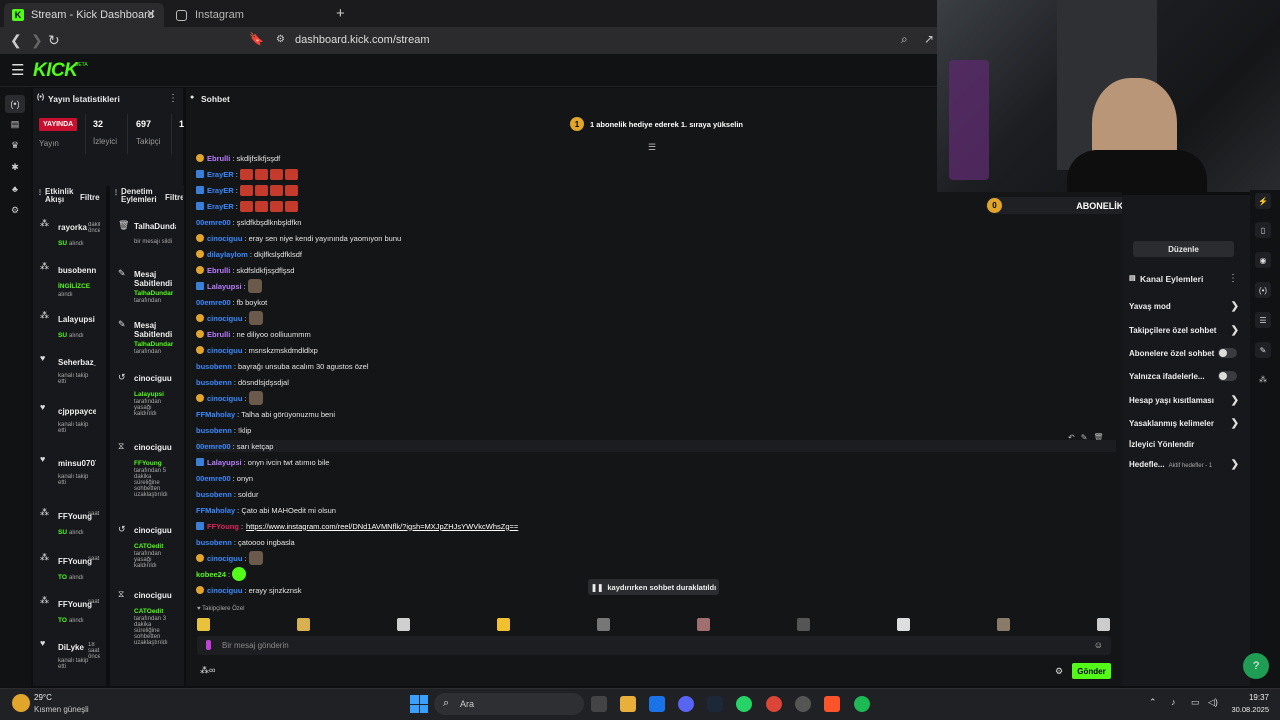  I want to click on store-icon, so click(657, 704).